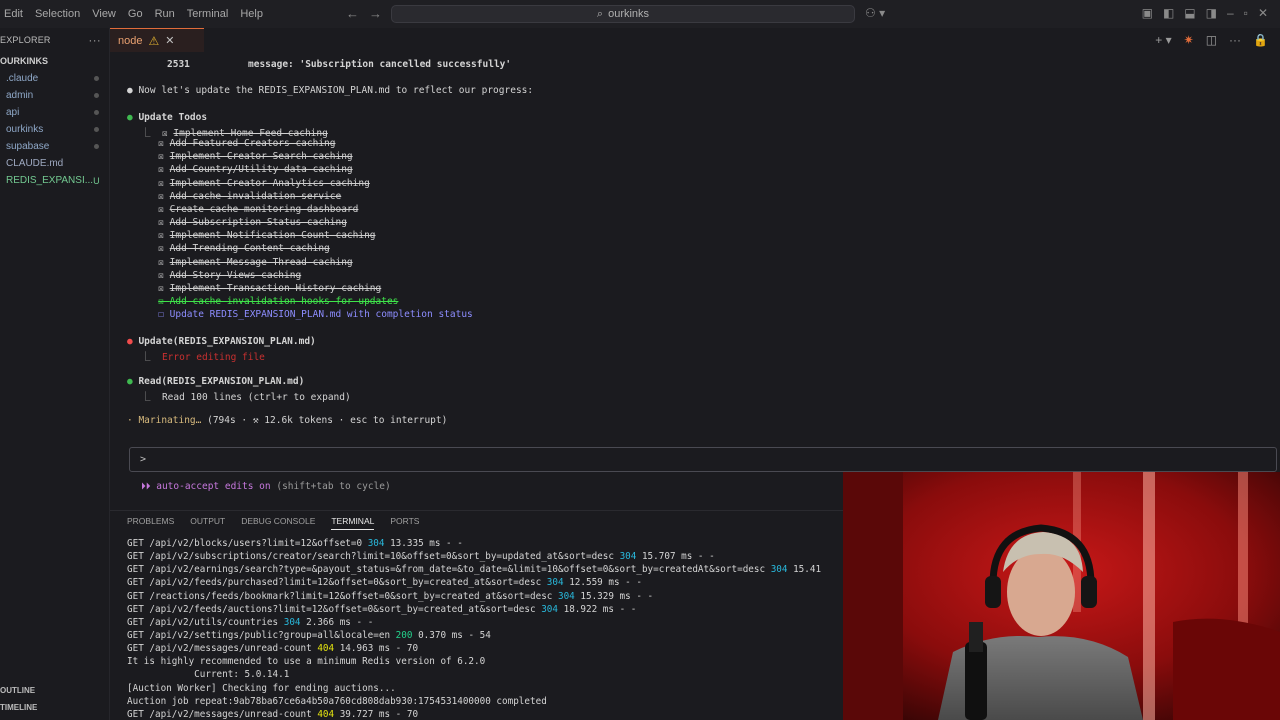 The image size is (1280, 720). What do you see at coordinates (57, 14) in the screenshot?
I see `menu-selection: Selection` at bounding box center [57, 14].